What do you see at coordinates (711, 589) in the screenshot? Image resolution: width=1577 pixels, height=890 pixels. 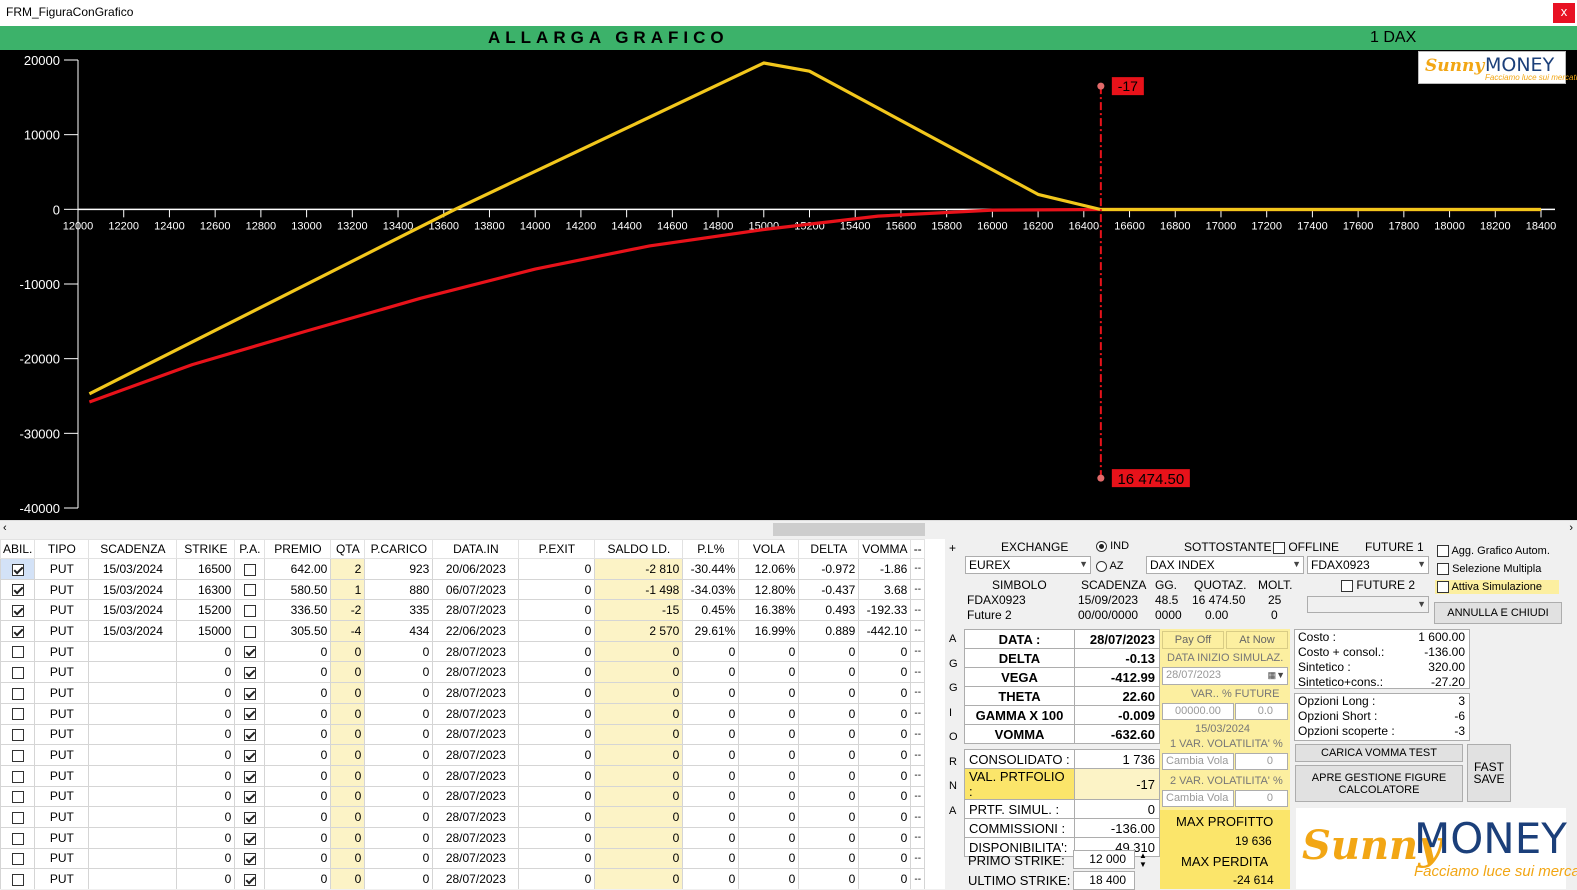 I see `cell-pl: -34.03%` at bounding box center [711, 589].